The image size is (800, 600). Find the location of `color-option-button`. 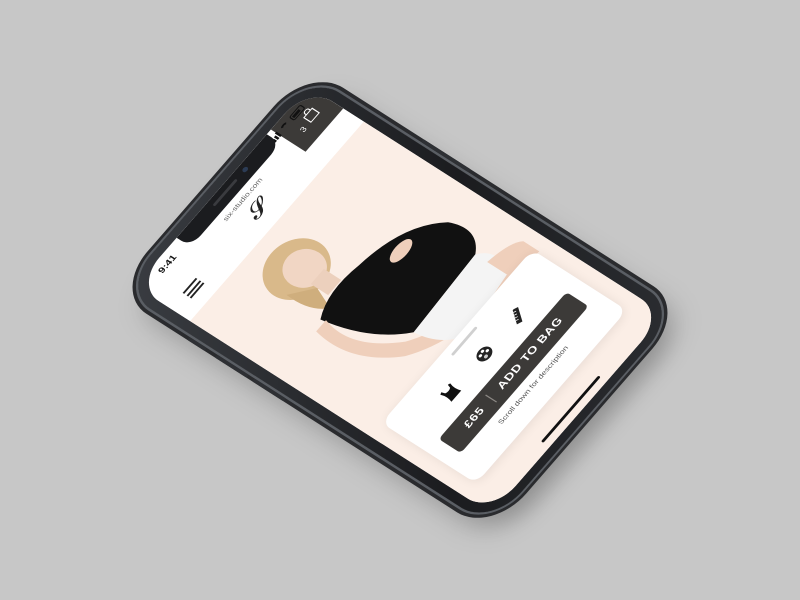

color-option-button is located at coordinates (484, 354).